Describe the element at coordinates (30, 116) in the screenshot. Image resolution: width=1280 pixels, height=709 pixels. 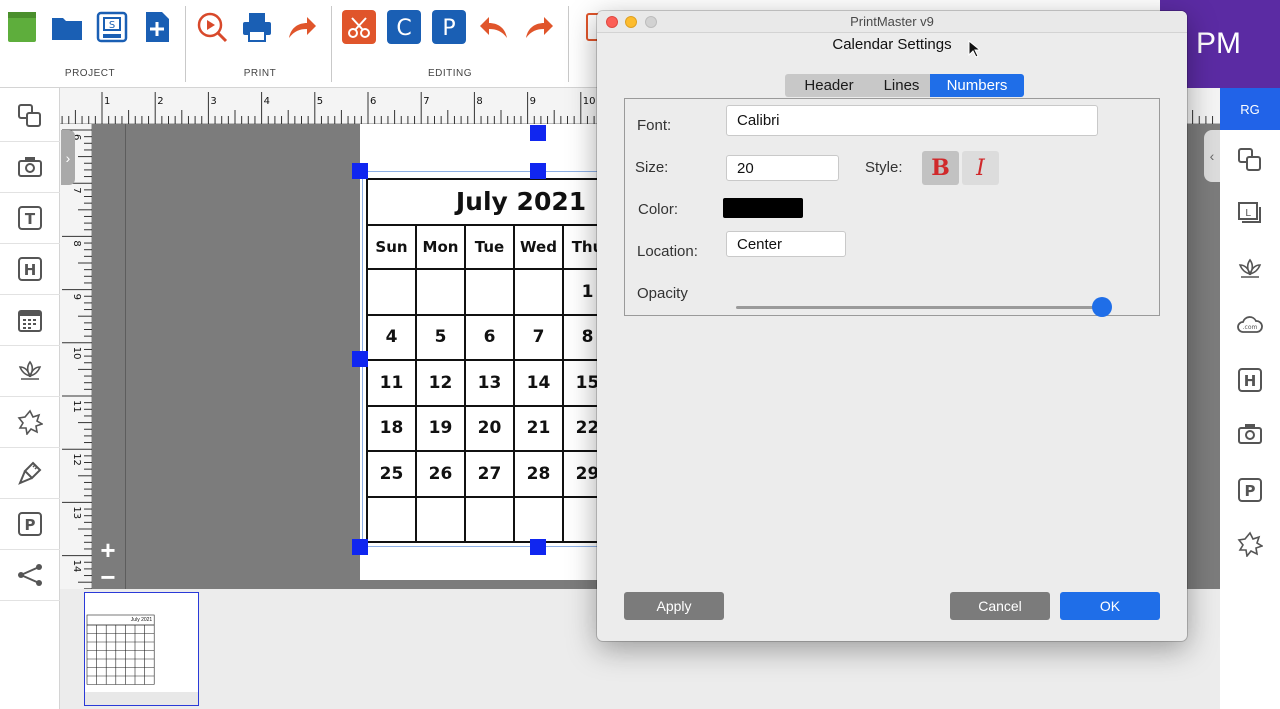
I see `shapes-tool` at that location.